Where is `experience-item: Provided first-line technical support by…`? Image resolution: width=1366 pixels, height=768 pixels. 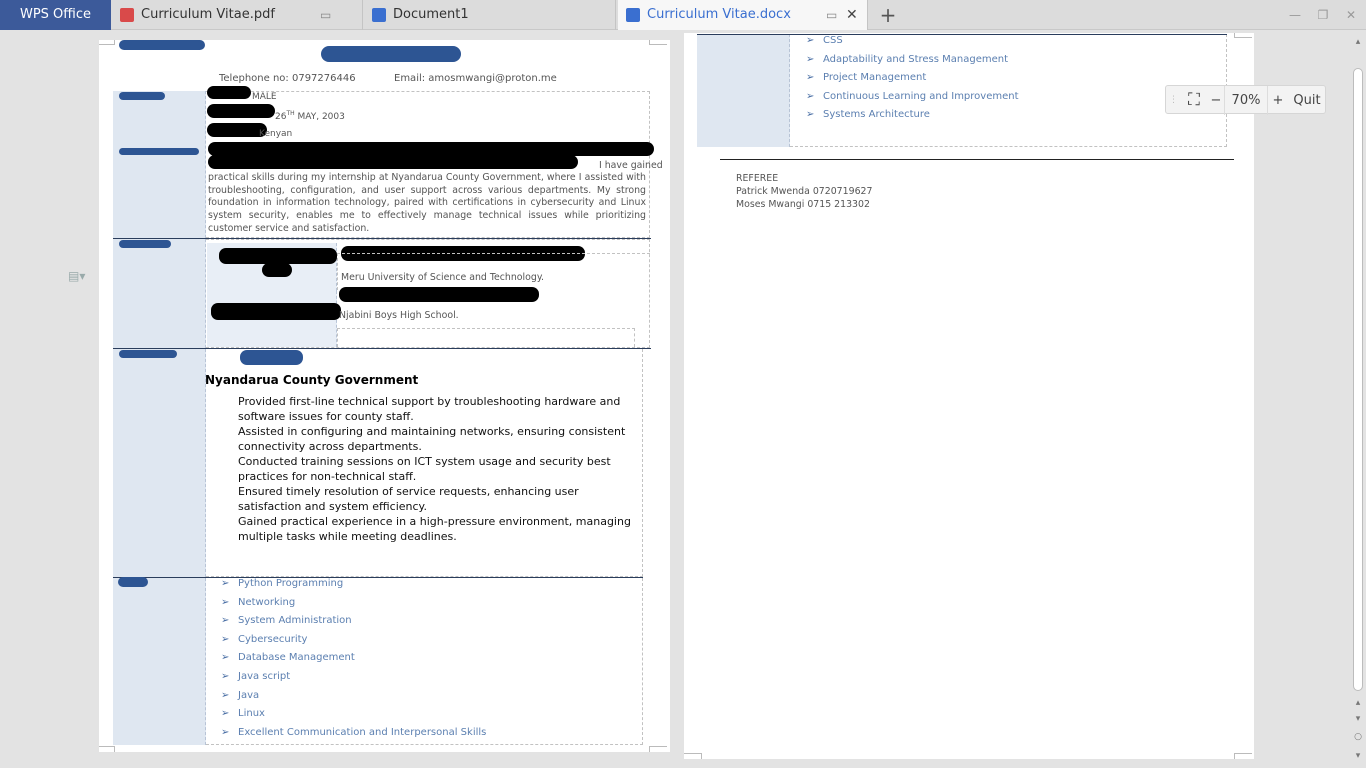
experience-item: Provided first-line technical support by… is located at coordinates (429, 409).